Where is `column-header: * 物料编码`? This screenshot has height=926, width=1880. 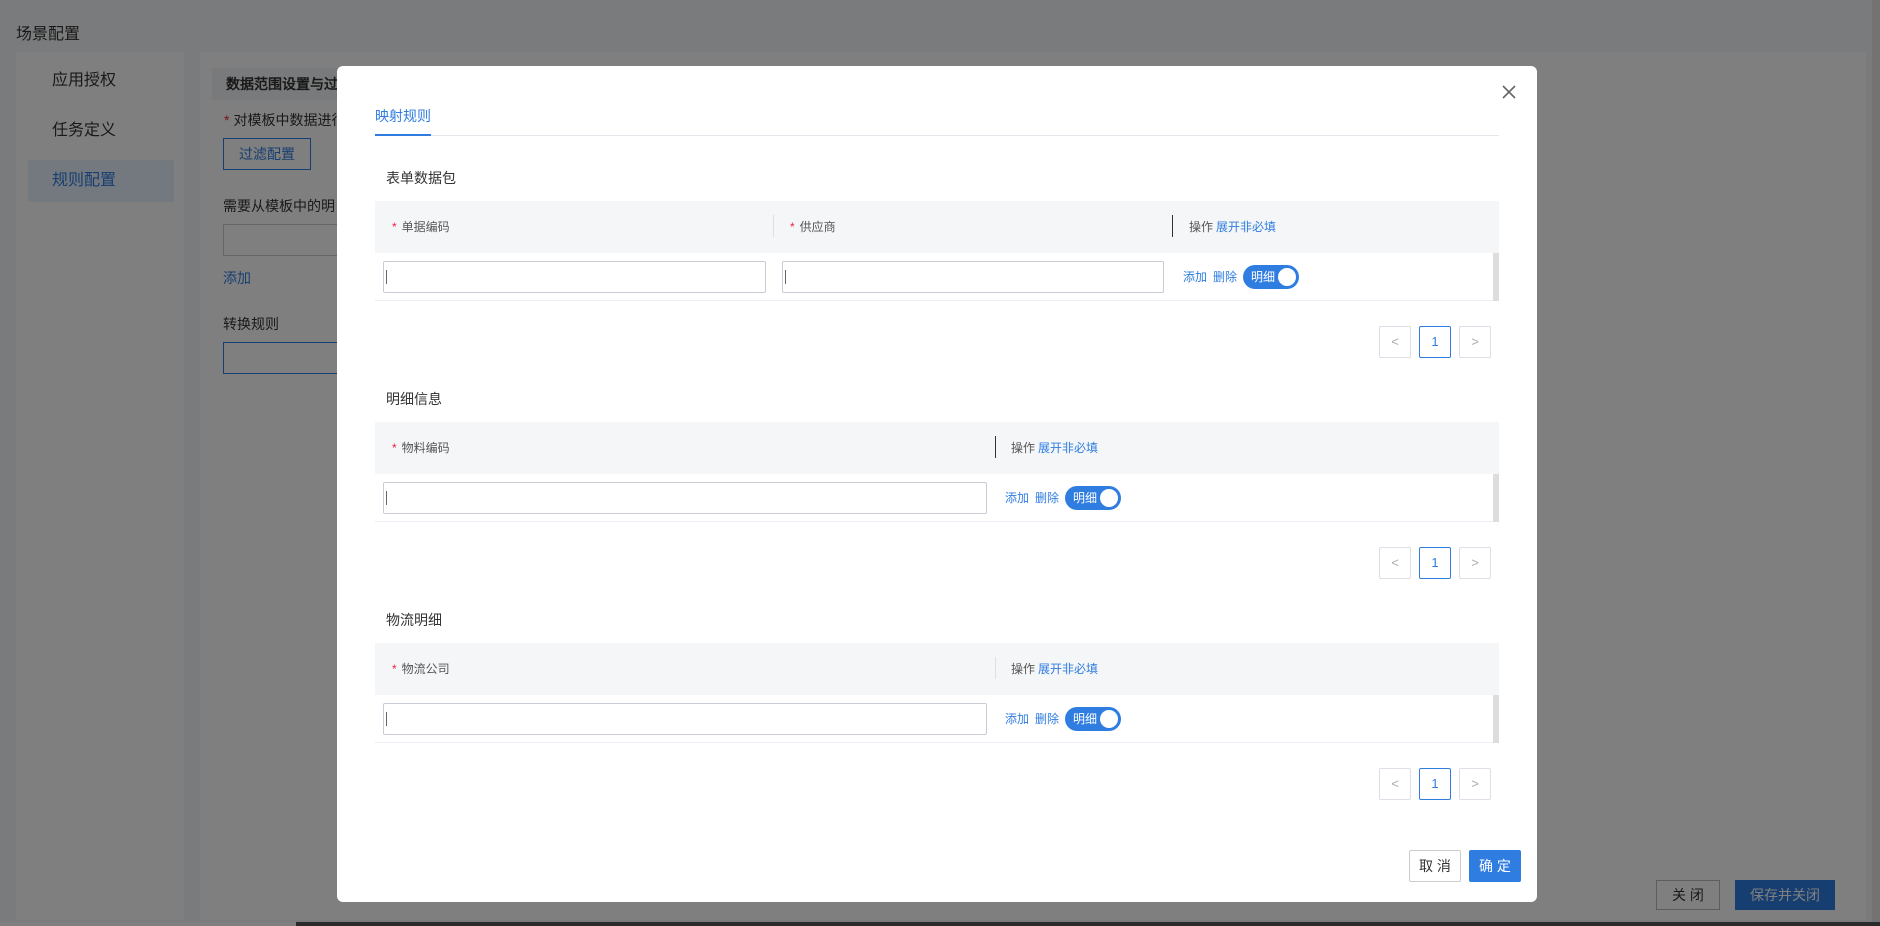
column-header: * 物料编码 is located at coordinates (421, 448).